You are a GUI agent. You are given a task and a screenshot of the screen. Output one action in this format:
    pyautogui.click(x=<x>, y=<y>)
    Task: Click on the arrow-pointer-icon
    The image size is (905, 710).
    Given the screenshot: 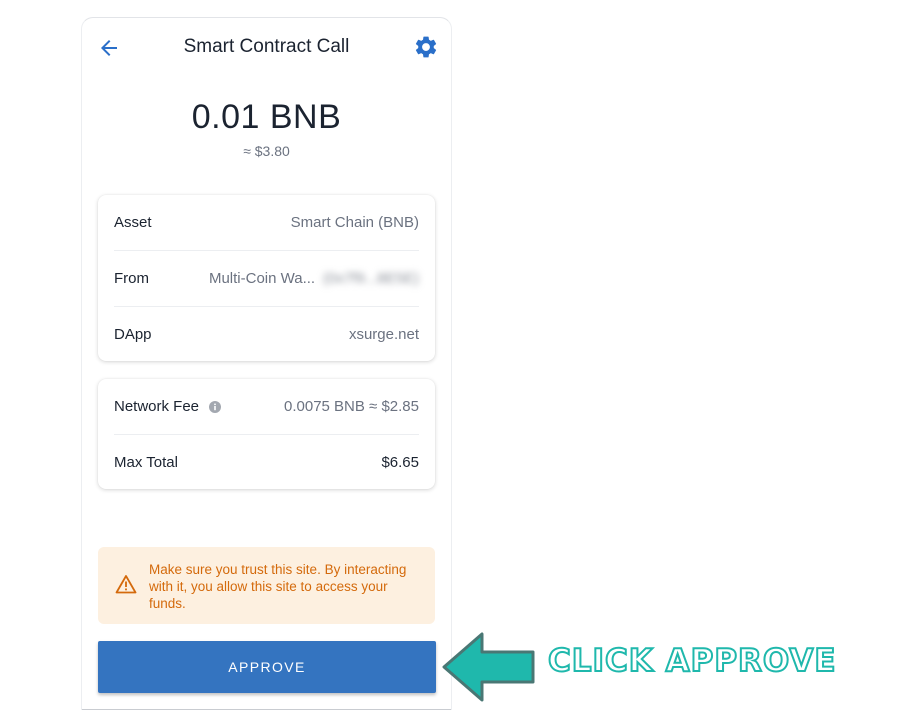 What is the action you would take?
    pyautogui.click(x=488, y=667)
    